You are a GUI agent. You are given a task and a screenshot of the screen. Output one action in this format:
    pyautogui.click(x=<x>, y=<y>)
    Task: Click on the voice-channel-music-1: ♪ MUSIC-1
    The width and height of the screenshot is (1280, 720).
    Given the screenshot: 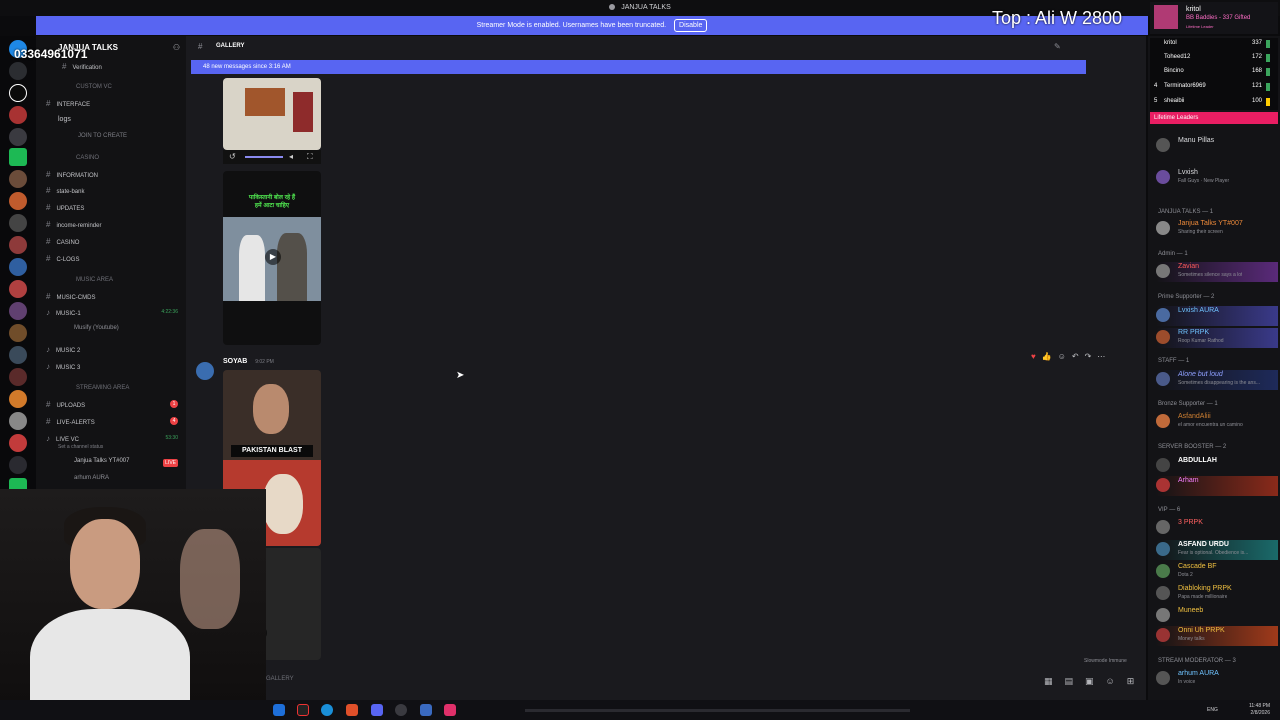 What is the action you would take?
    pyautogui.click(x=63, y=312)
    